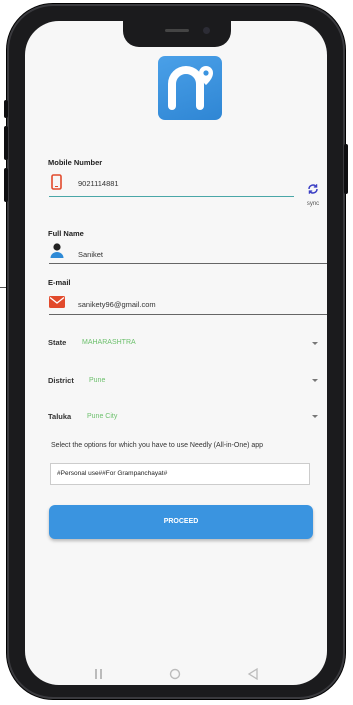 Image resolution: width=353 pixels, height=705 pixels. Describe the element at coordinates (313, 204) in the screenshot. I see `sync-label: sync` at that location.